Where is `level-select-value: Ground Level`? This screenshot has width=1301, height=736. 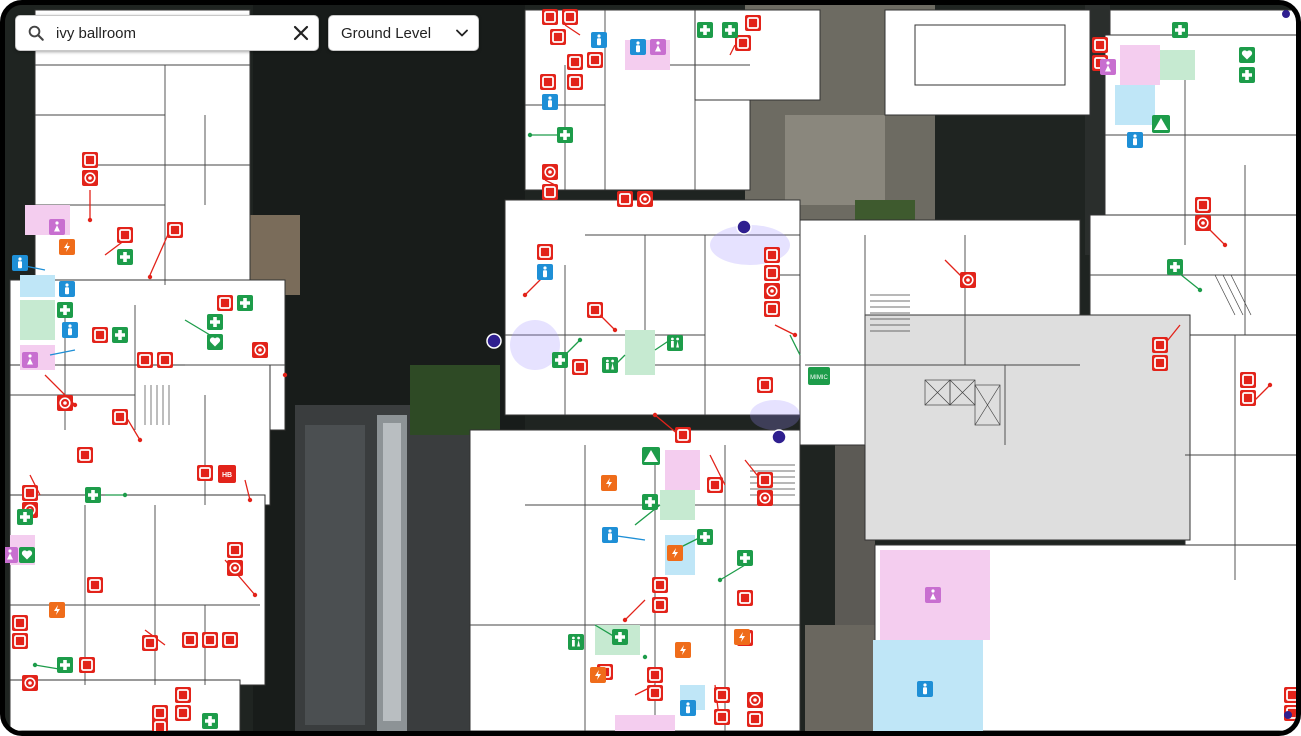
level-select-value: Ground Level is located at coordinates (386, 33).